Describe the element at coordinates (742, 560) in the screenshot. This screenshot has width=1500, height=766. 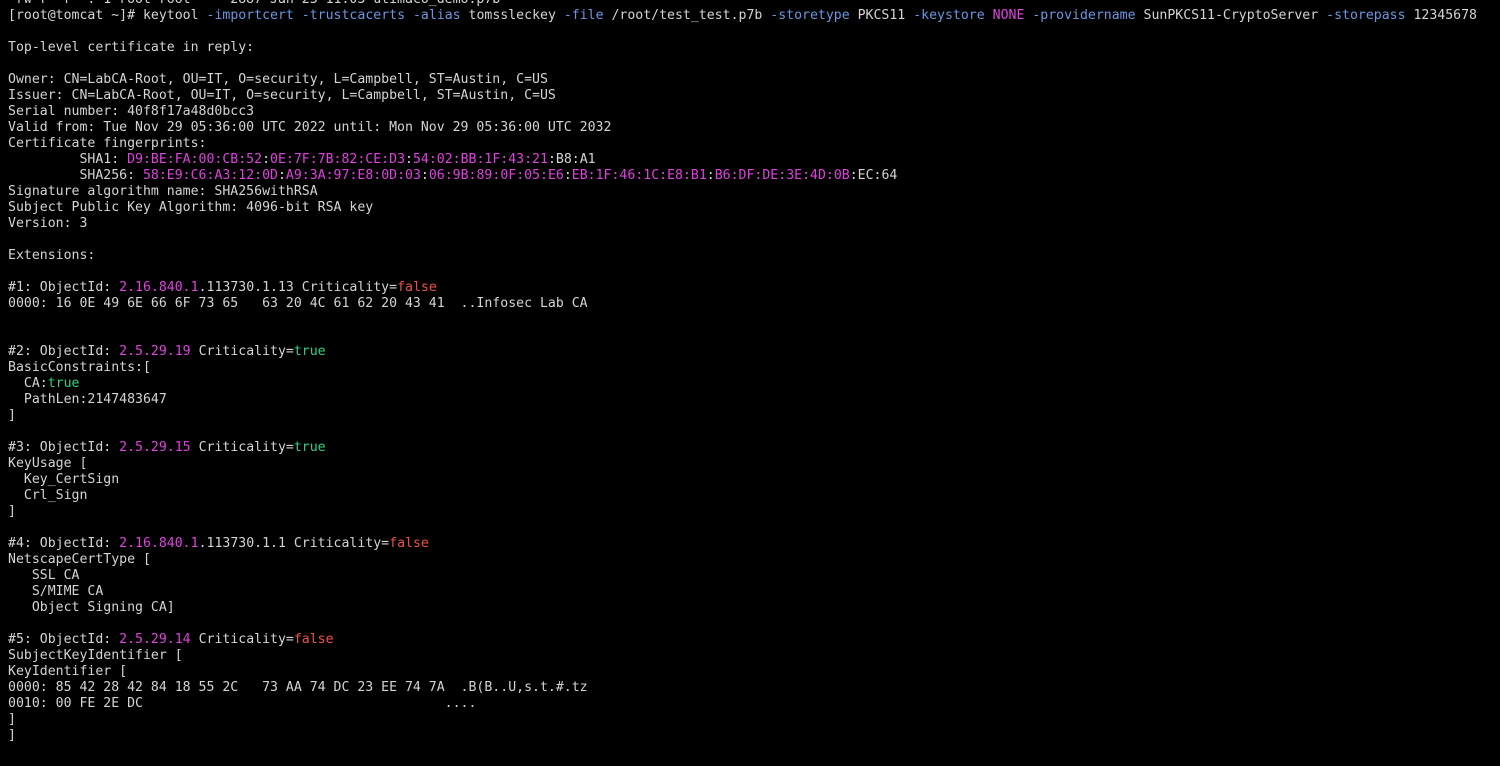
I see `terminal-line: NetscapeCertType [` at that location.